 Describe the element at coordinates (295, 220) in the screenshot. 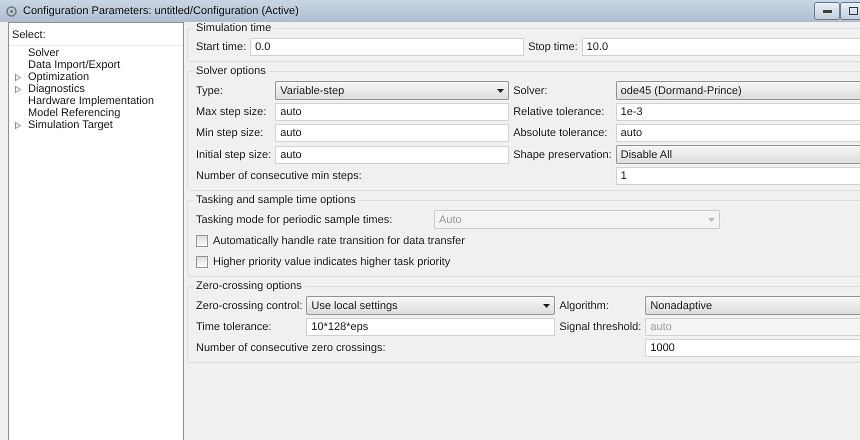

I see `field-label: Tasking mode for periodic sample times:` at that location.